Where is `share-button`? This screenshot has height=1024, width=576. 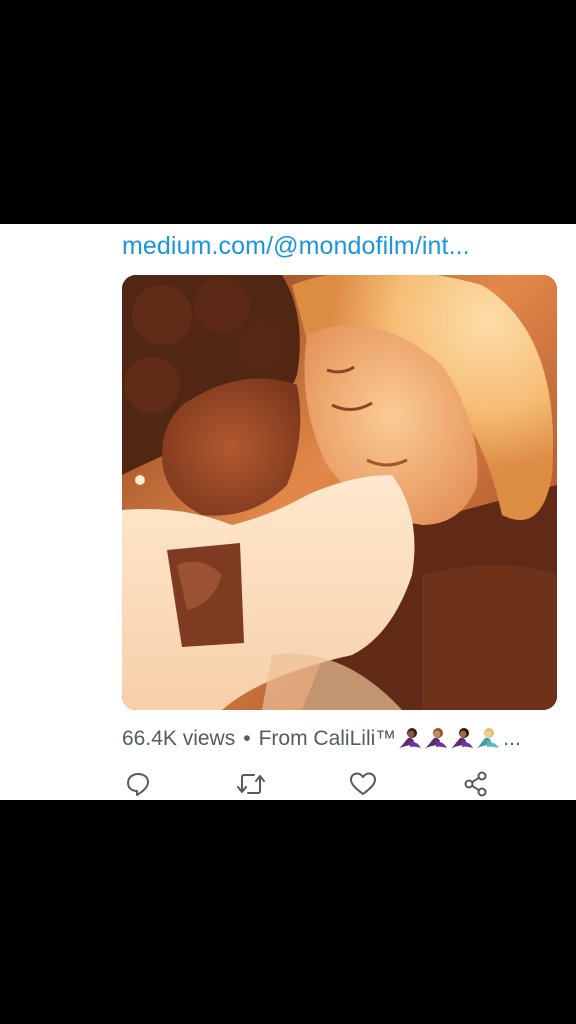
share-button is located at coordinates (476, 784).